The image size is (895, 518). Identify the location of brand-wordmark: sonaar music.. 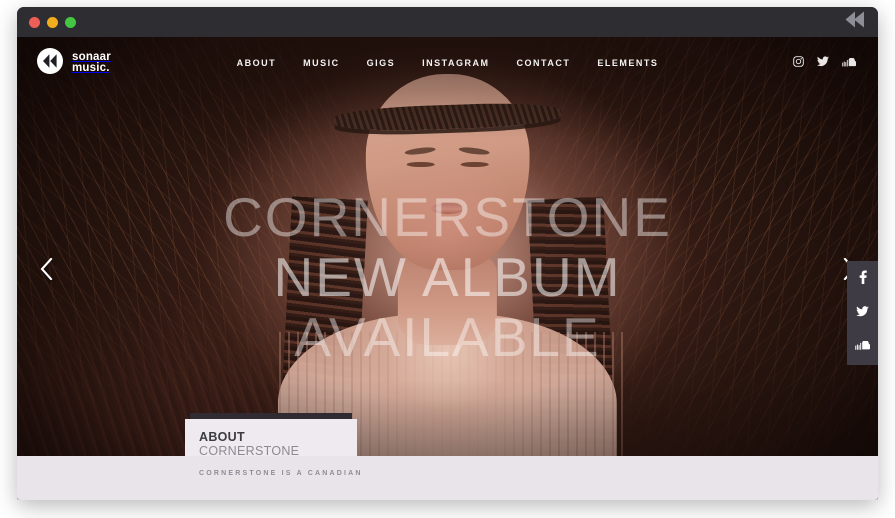
(91, 63).